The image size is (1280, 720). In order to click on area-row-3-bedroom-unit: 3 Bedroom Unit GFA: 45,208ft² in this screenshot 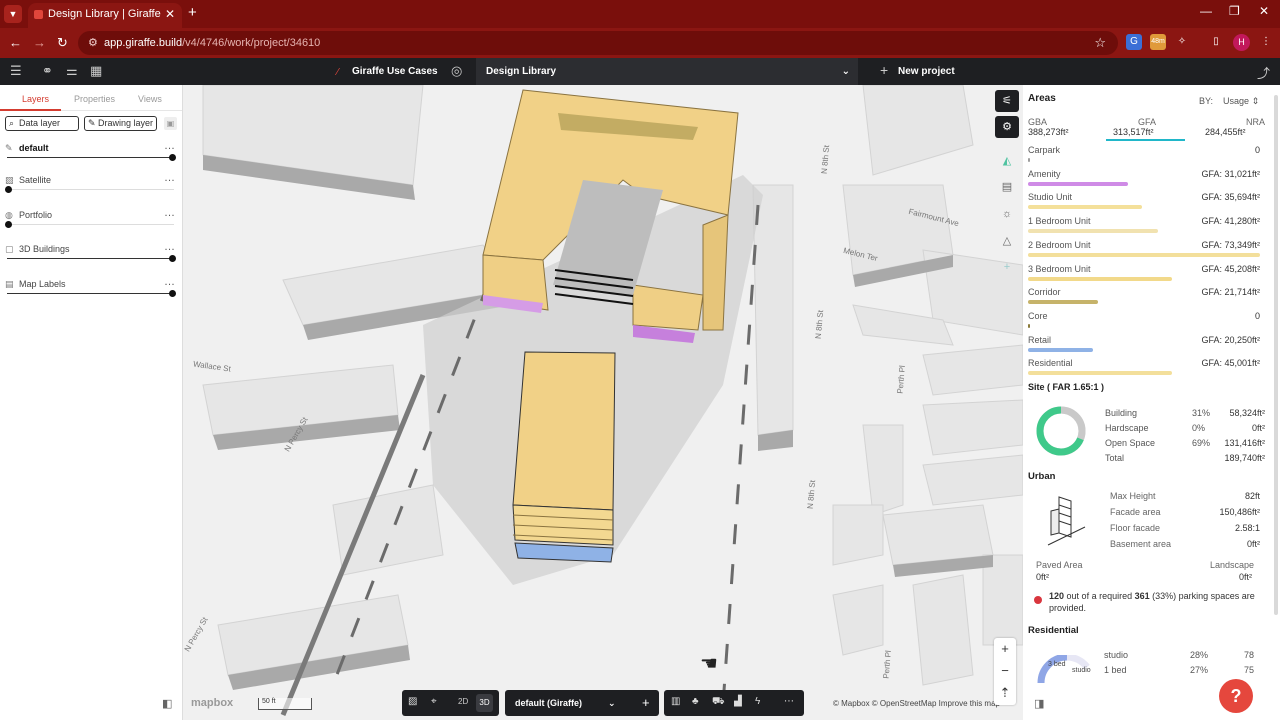, I will do `click(1144, 275)`.